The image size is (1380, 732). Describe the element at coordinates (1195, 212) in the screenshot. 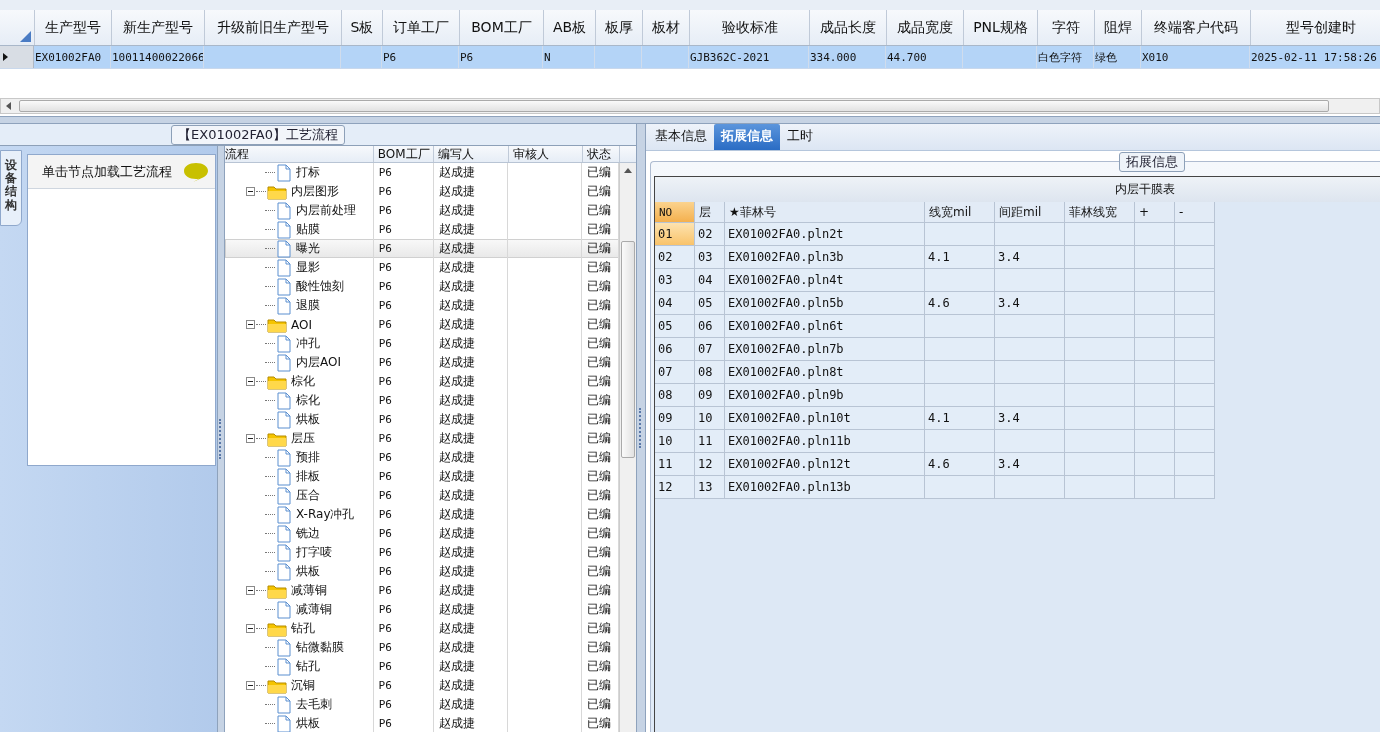

I see `column-header: -` at that location.